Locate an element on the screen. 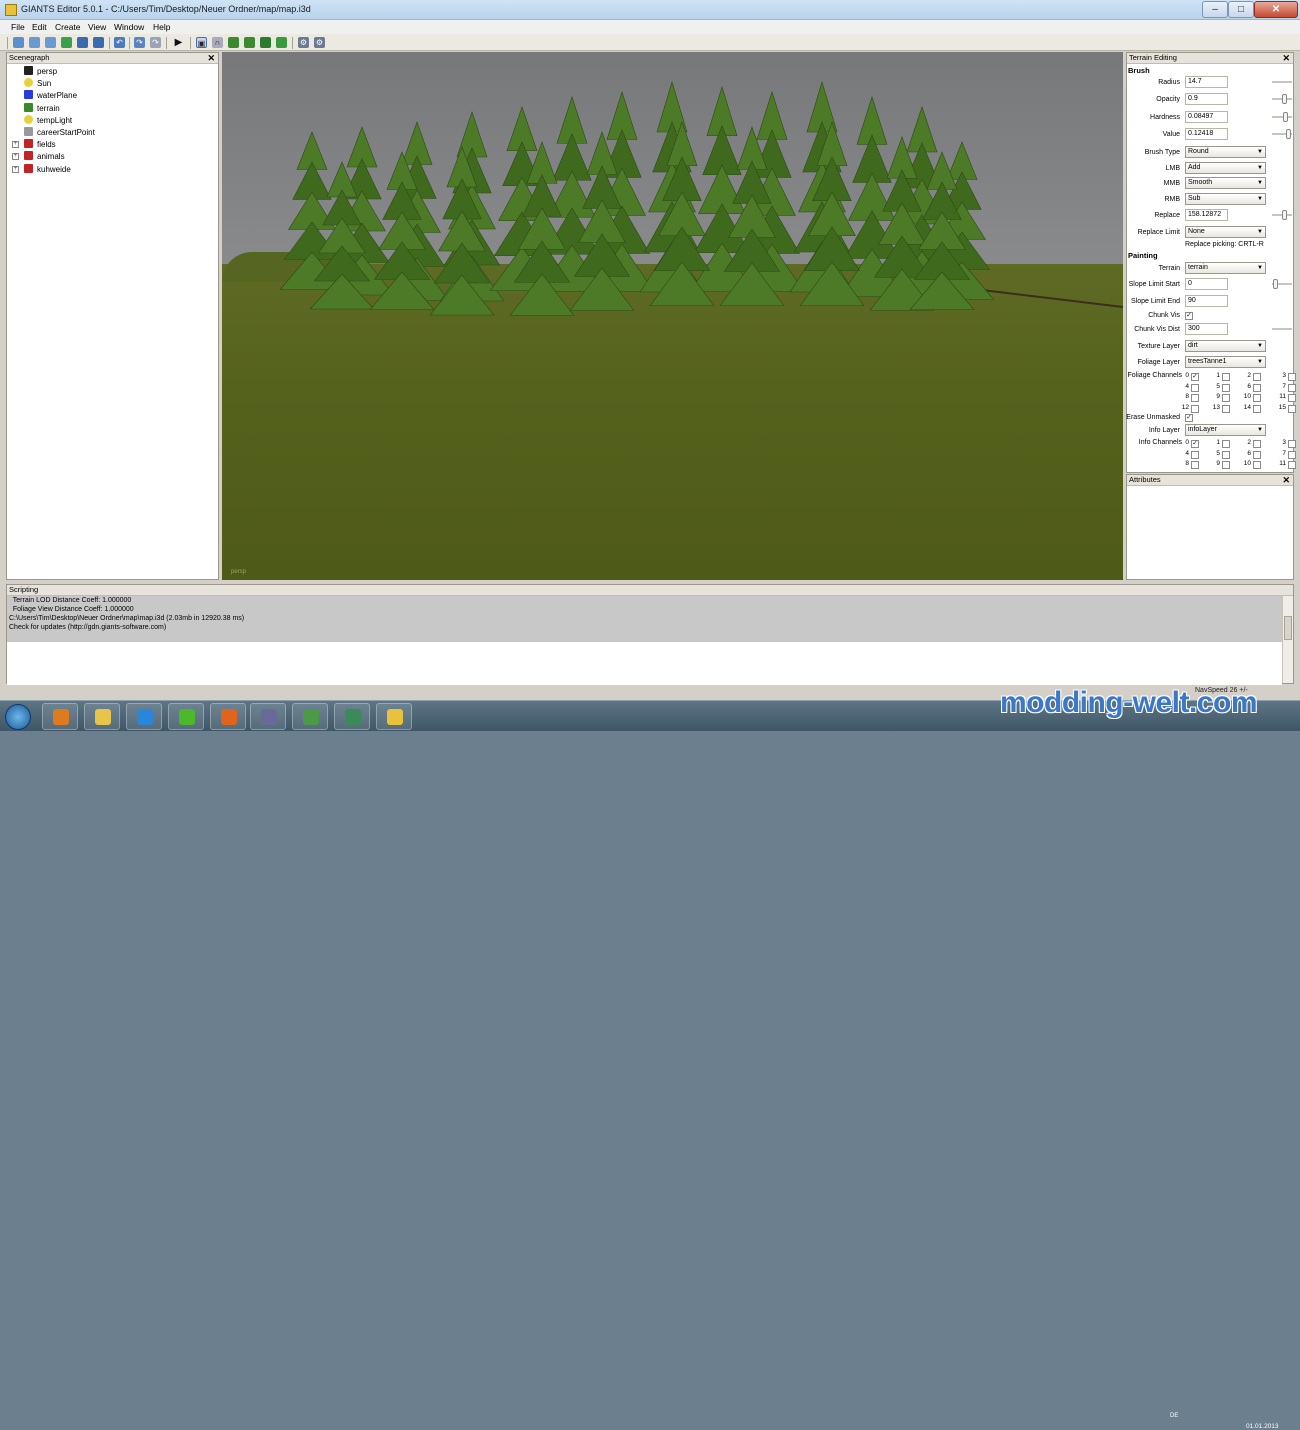  script-scrollbar is located at coordinates (1287, 639).